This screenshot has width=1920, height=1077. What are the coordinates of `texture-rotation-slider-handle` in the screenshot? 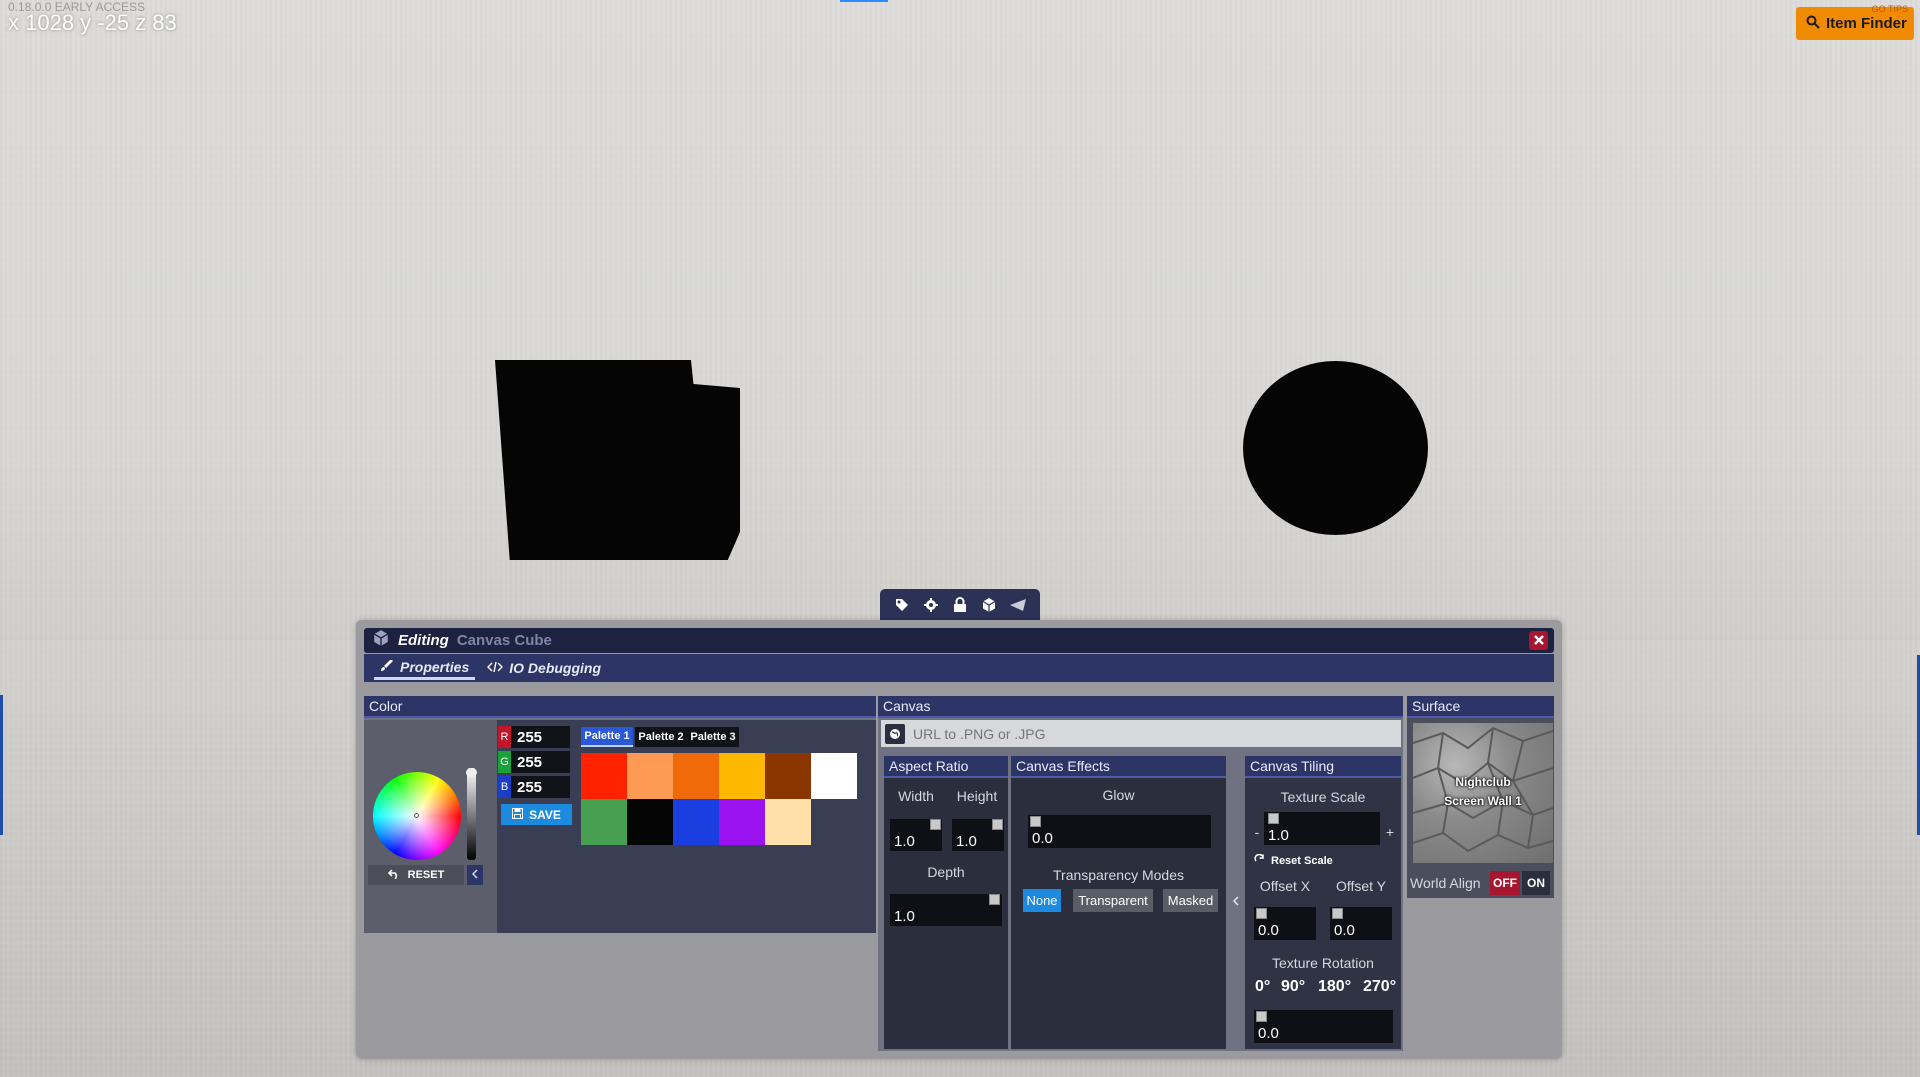 It's located at (1261, 1016).